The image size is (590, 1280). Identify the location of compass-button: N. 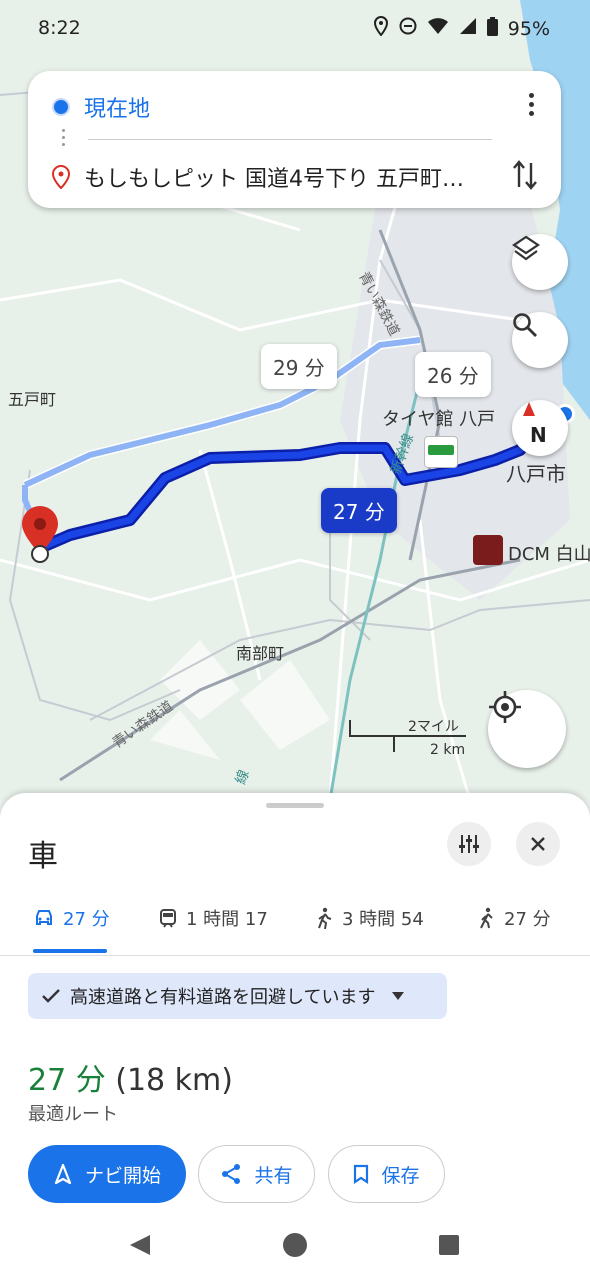
(540, 428).